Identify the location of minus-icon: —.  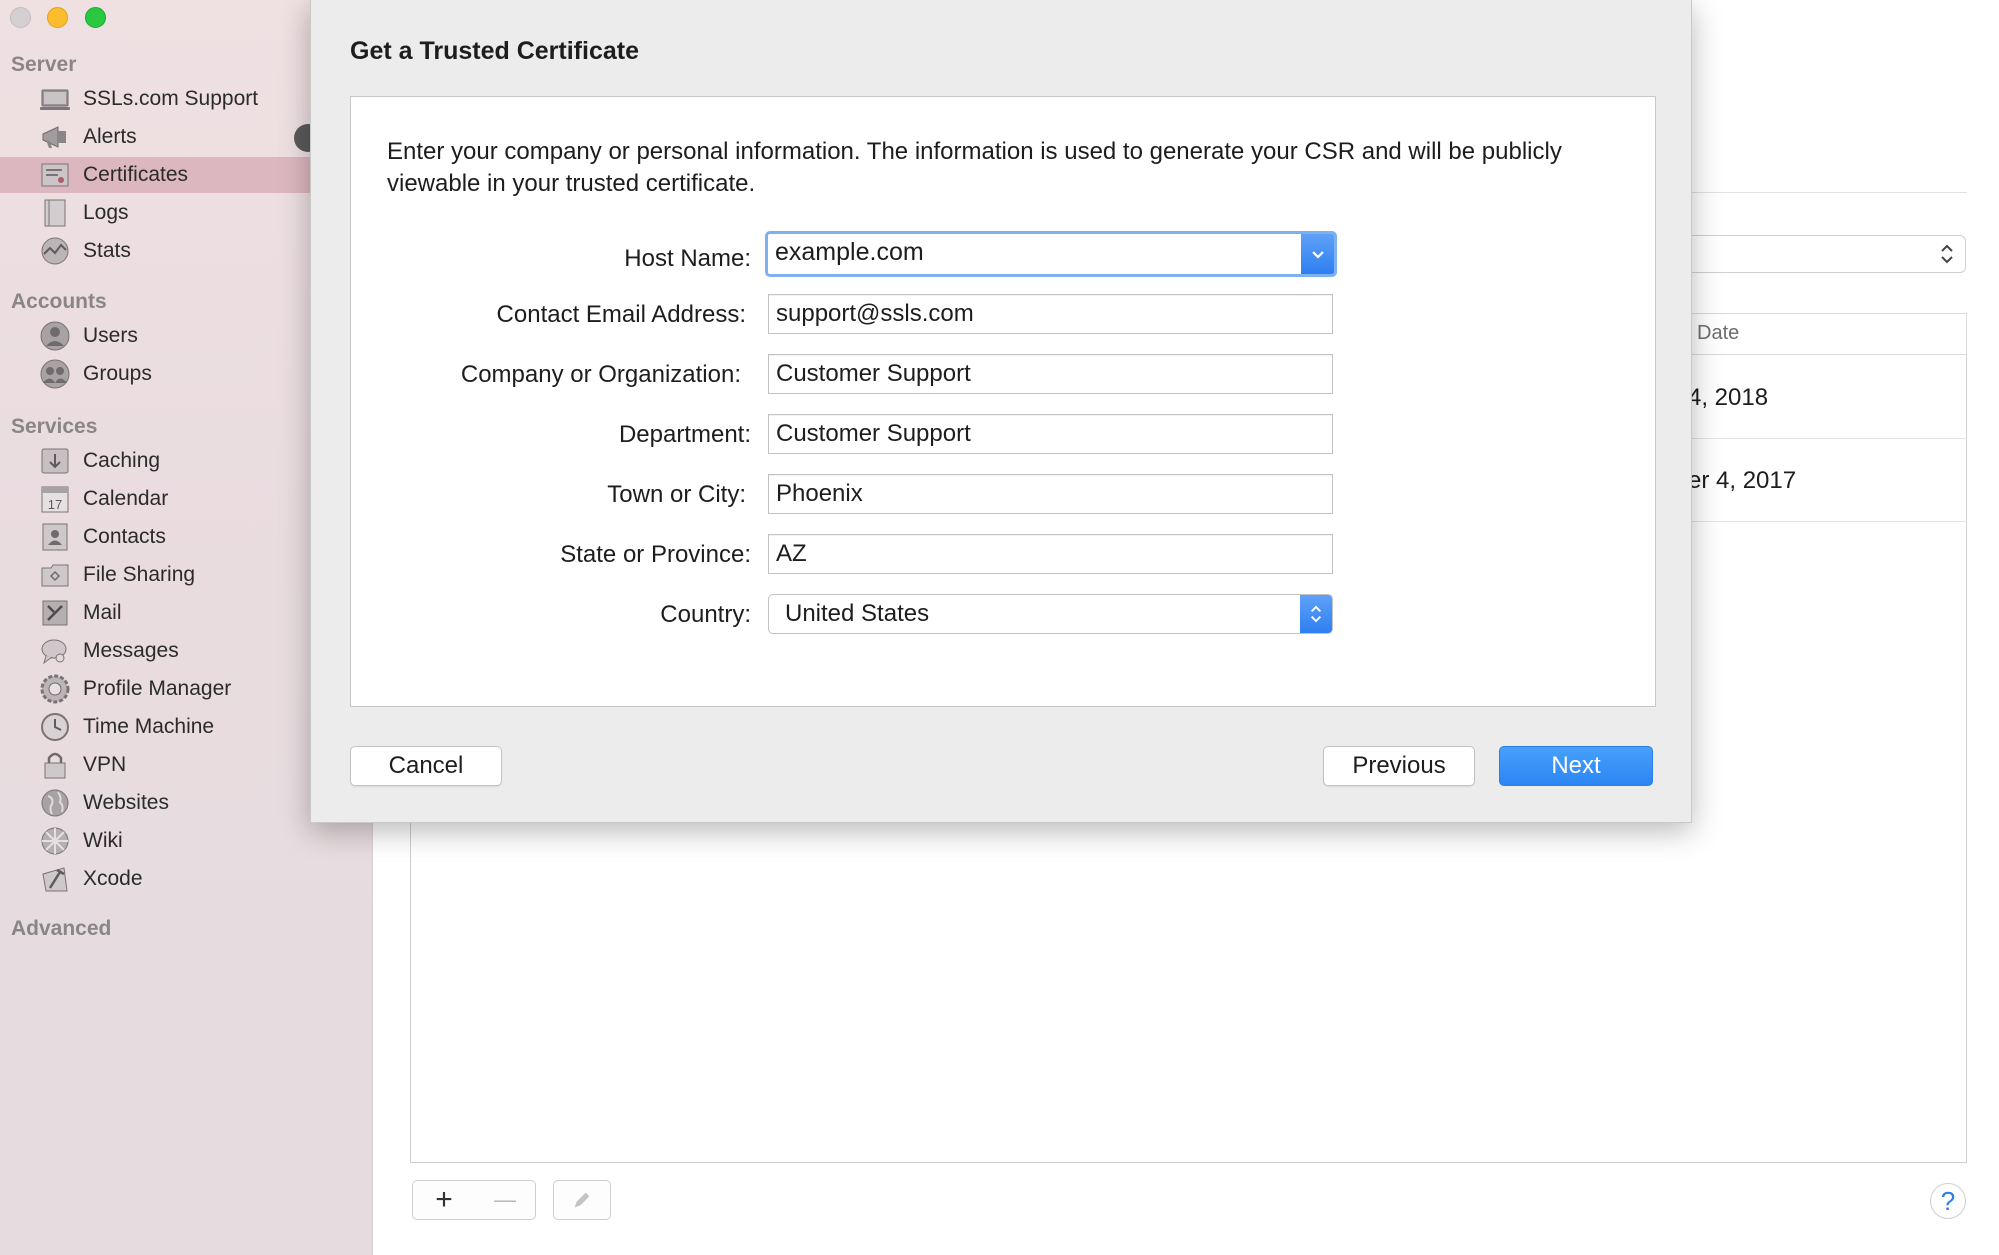
(505, 1199).